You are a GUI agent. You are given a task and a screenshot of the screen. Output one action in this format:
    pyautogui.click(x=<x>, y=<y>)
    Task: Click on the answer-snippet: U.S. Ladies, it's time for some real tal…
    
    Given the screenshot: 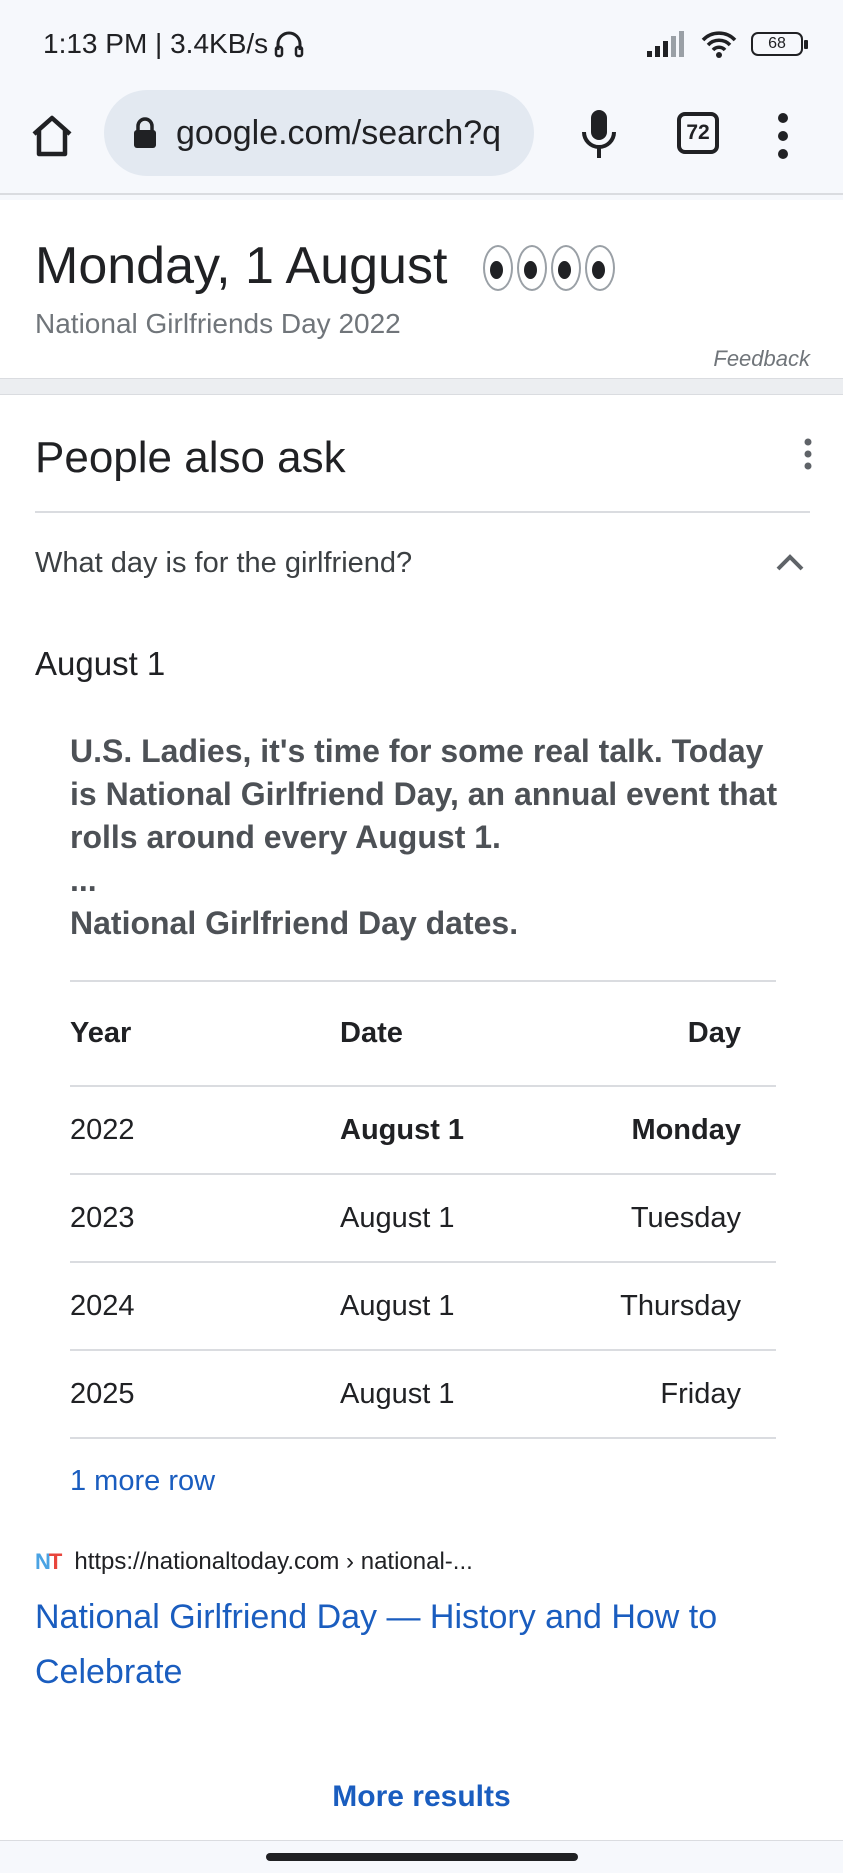 What is the action you would take?
    pyautogui.click(x=430, y=837)
    